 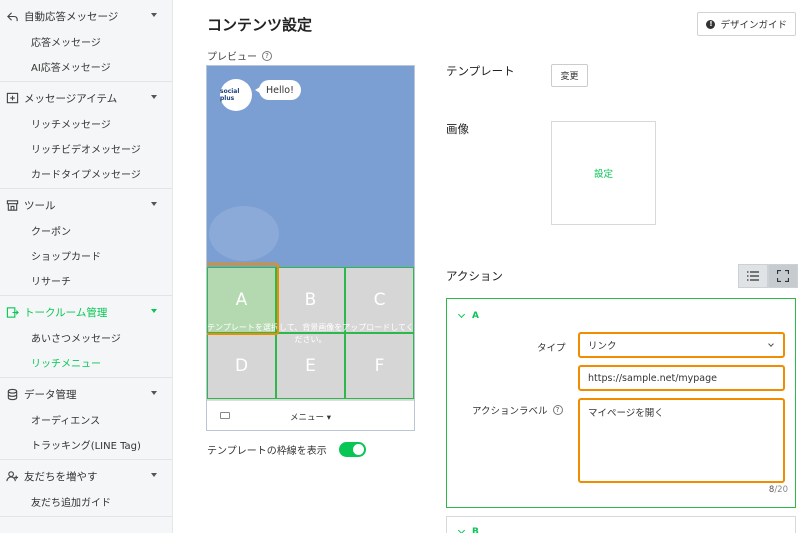 What do you see at coordinates (457, 129) in the screenshot?
I see `image-label: 画像` at bounding box center [457, 129].